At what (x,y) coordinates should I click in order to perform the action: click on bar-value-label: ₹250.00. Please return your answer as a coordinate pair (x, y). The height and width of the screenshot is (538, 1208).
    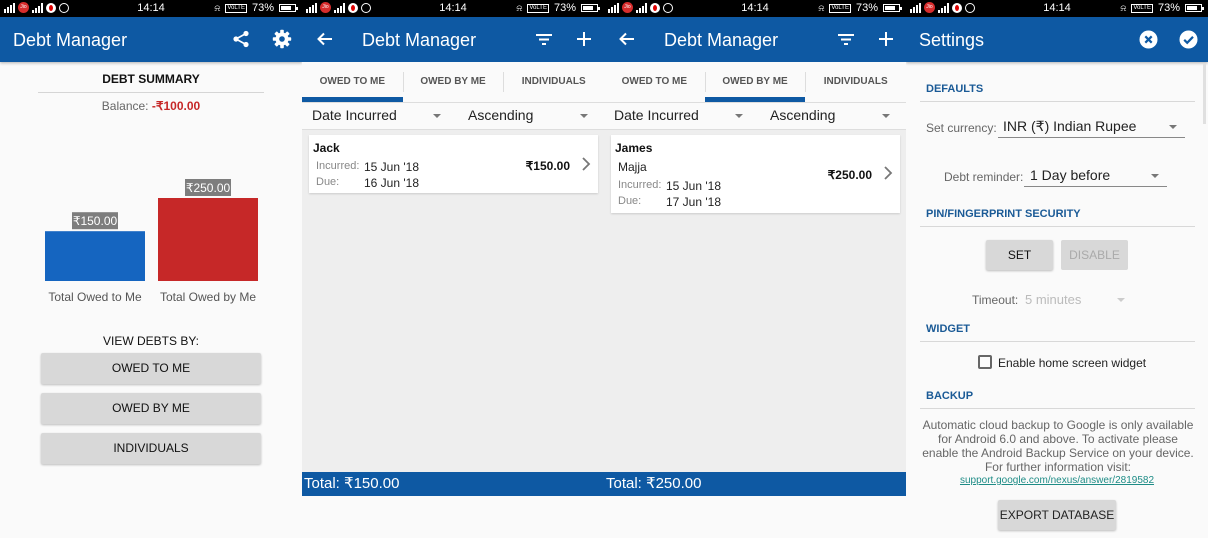
    Looking at the image, I should click on (208, 188).